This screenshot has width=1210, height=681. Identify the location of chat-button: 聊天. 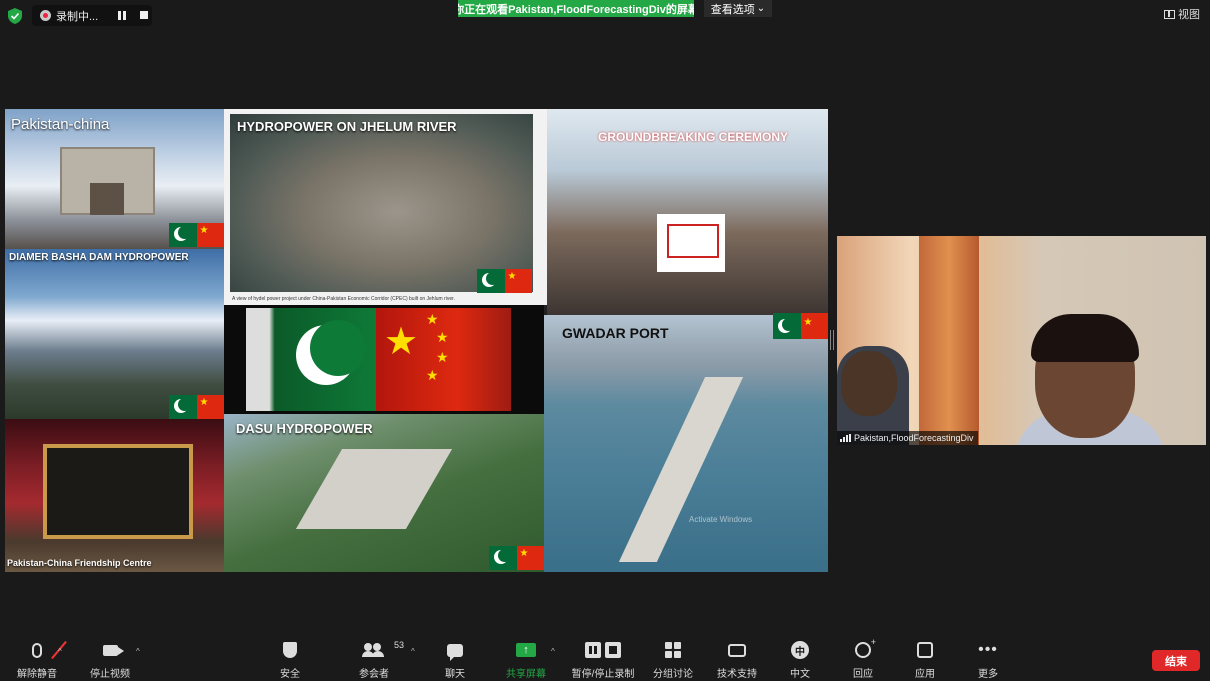
(455, 659).